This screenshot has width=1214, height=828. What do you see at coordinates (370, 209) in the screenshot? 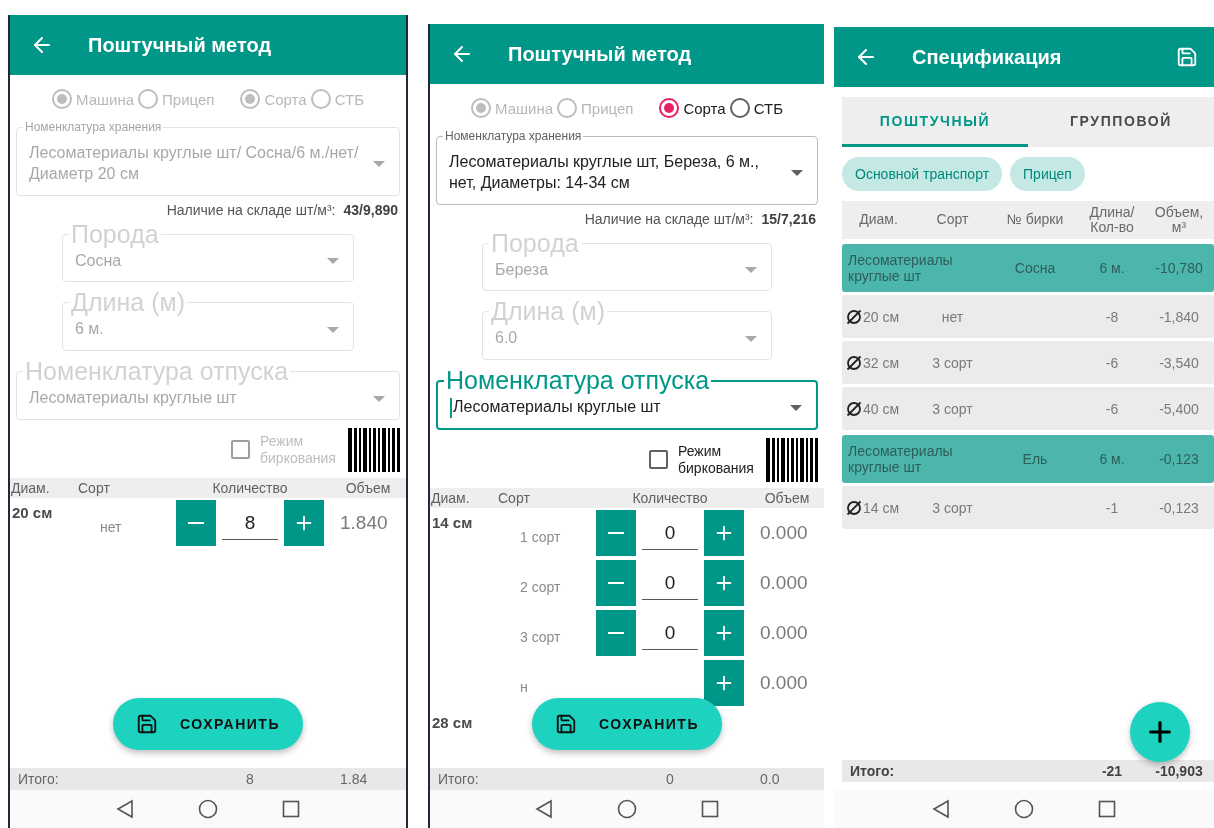
I see `stock-value: 43/9,890` at bounding box center [370, 209].